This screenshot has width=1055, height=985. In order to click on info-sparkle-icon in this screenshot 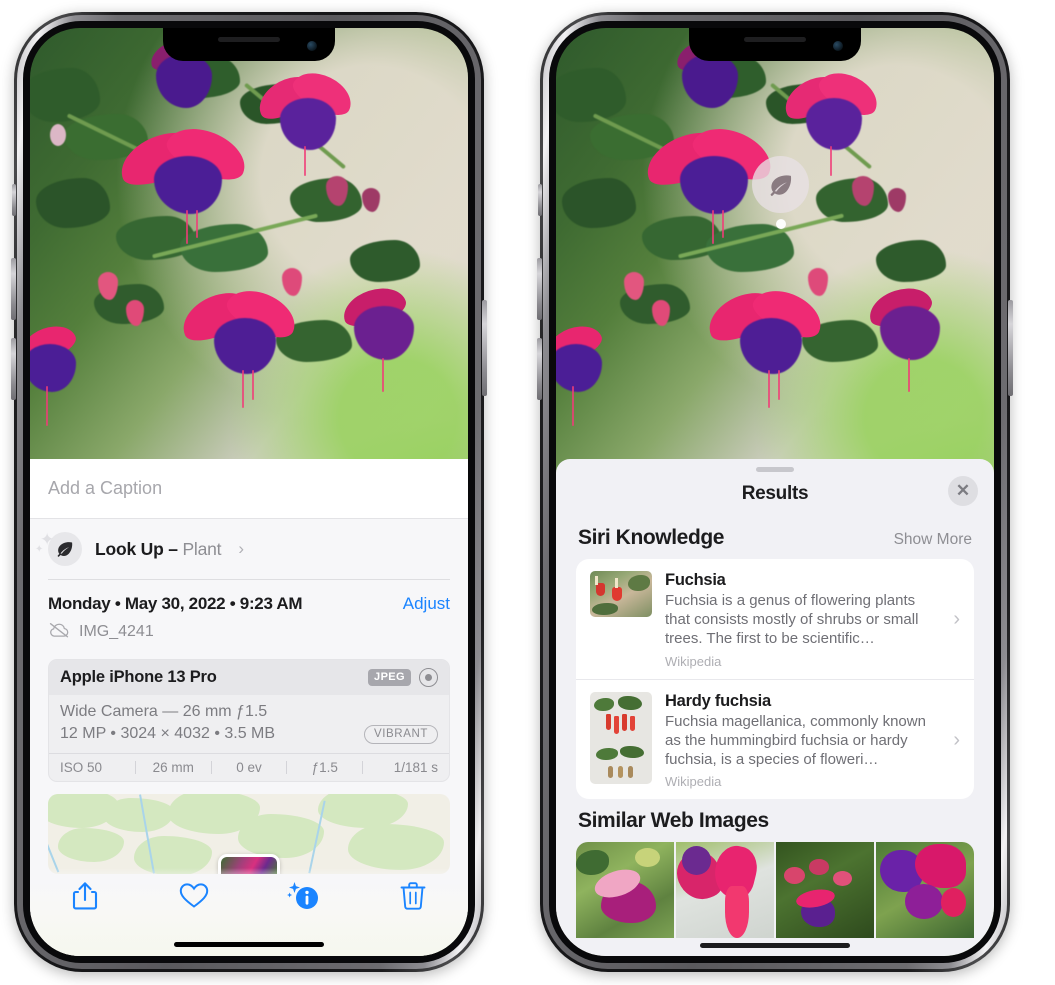, I will do `click(303, 898)`.